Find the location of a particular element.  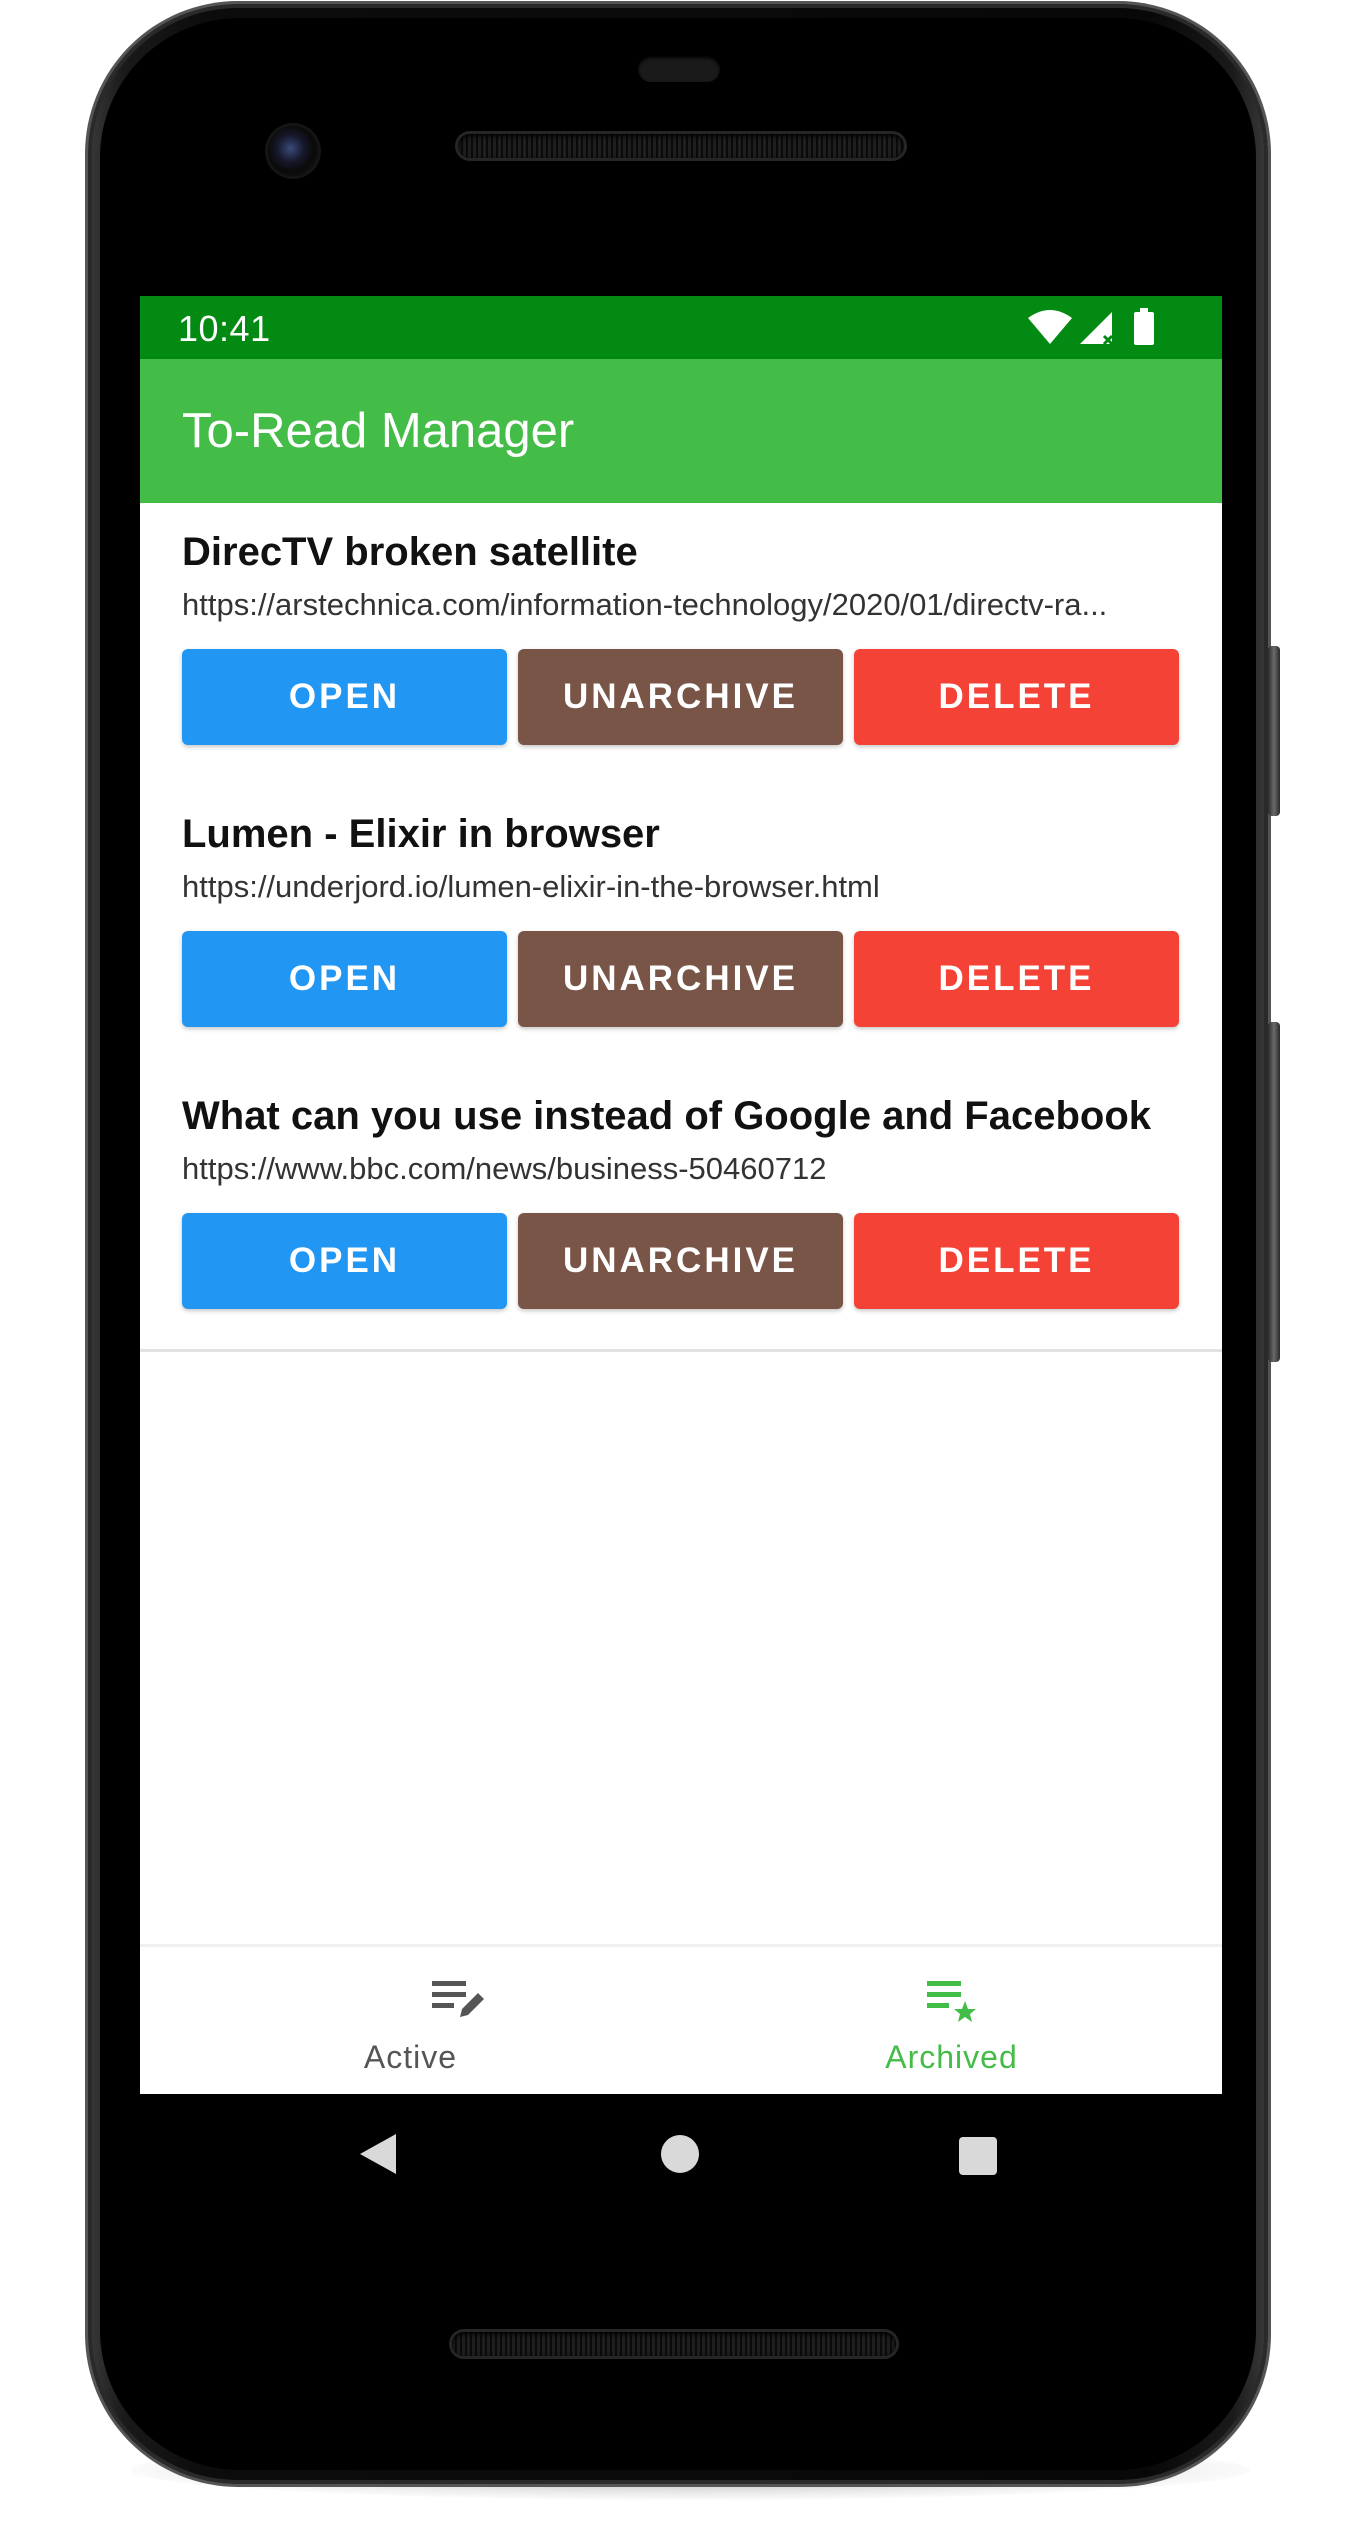

back-icon is located at coordinates (378, 2154).